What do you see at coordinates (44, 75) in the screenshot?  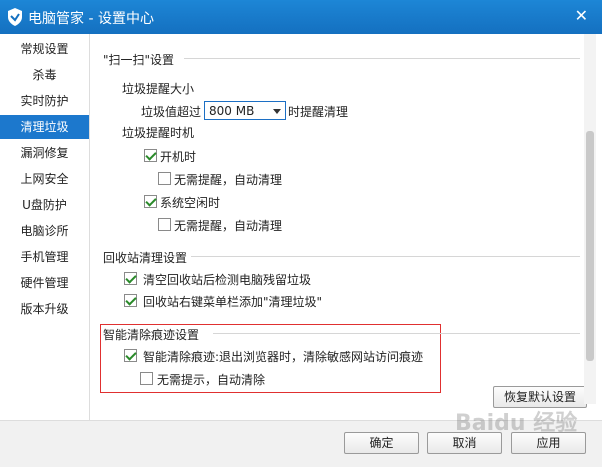 I see `sidebar-item-antivirus: 杀毒` at bounding box center [44, 75].